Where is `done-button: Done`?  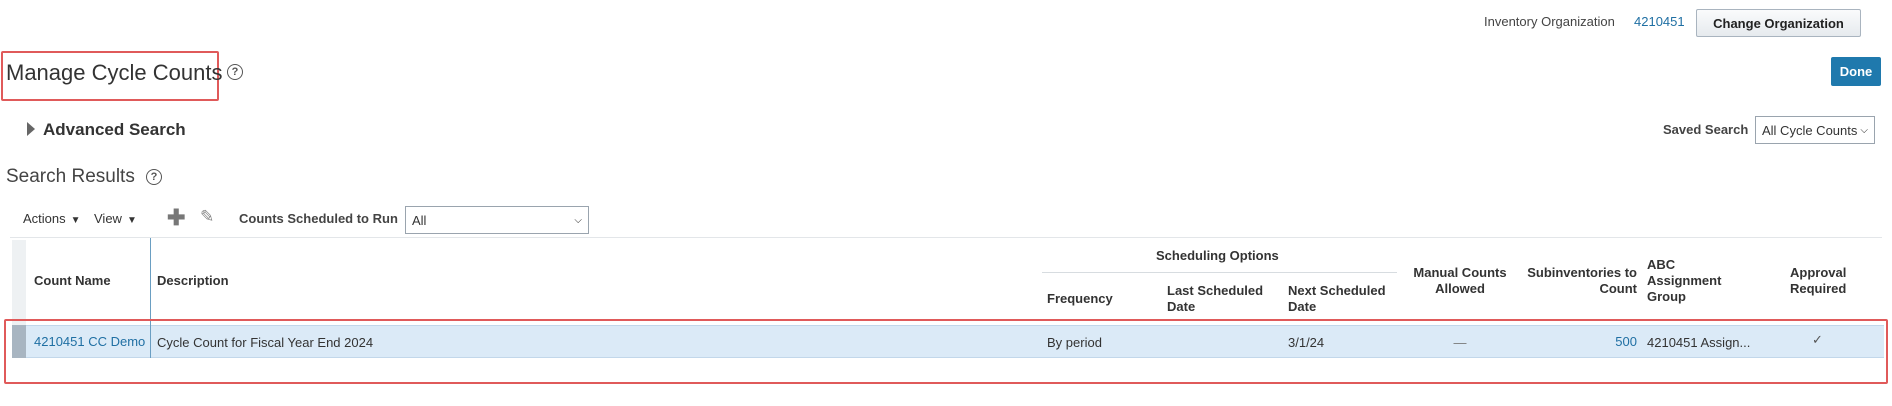
done-button: Done is located at coordinates (1856, 71).